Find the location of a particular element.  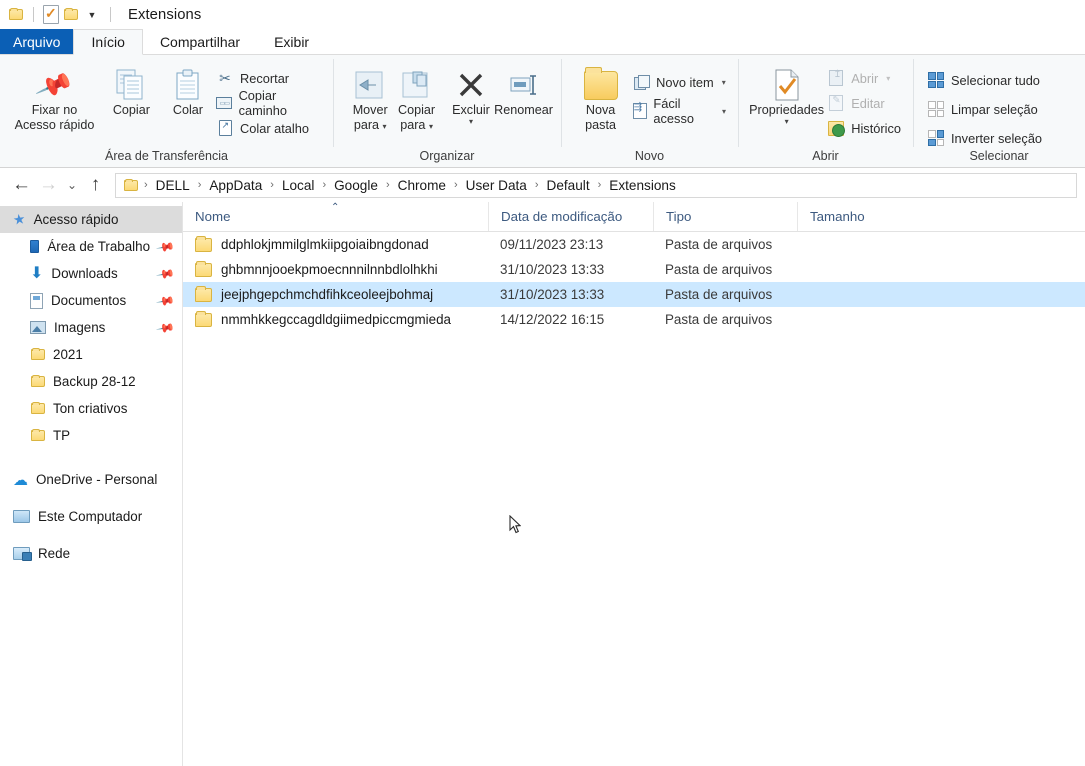

paste-button: Colar is located at coordinates (188, 89).